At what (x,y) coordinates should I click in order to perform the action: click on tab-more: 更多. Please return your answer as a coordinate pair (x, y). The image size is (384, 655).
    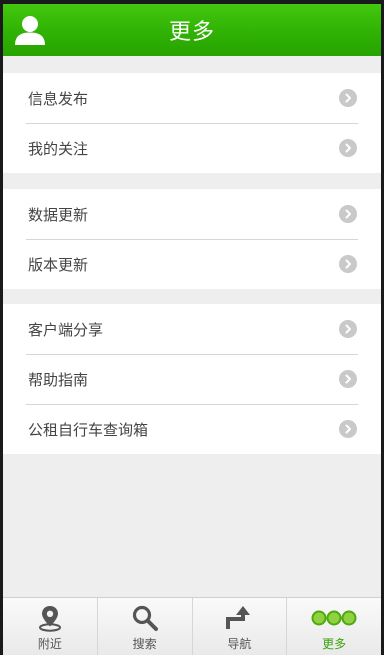
    Looking at the image, I should click on (333, 626).